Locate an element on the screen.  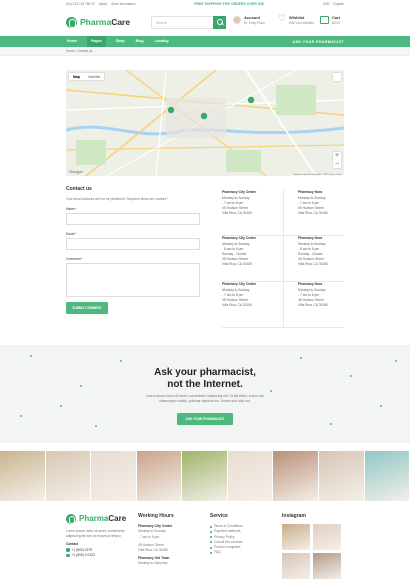
zoom-in-button: + is located at coordinates (337, 156).